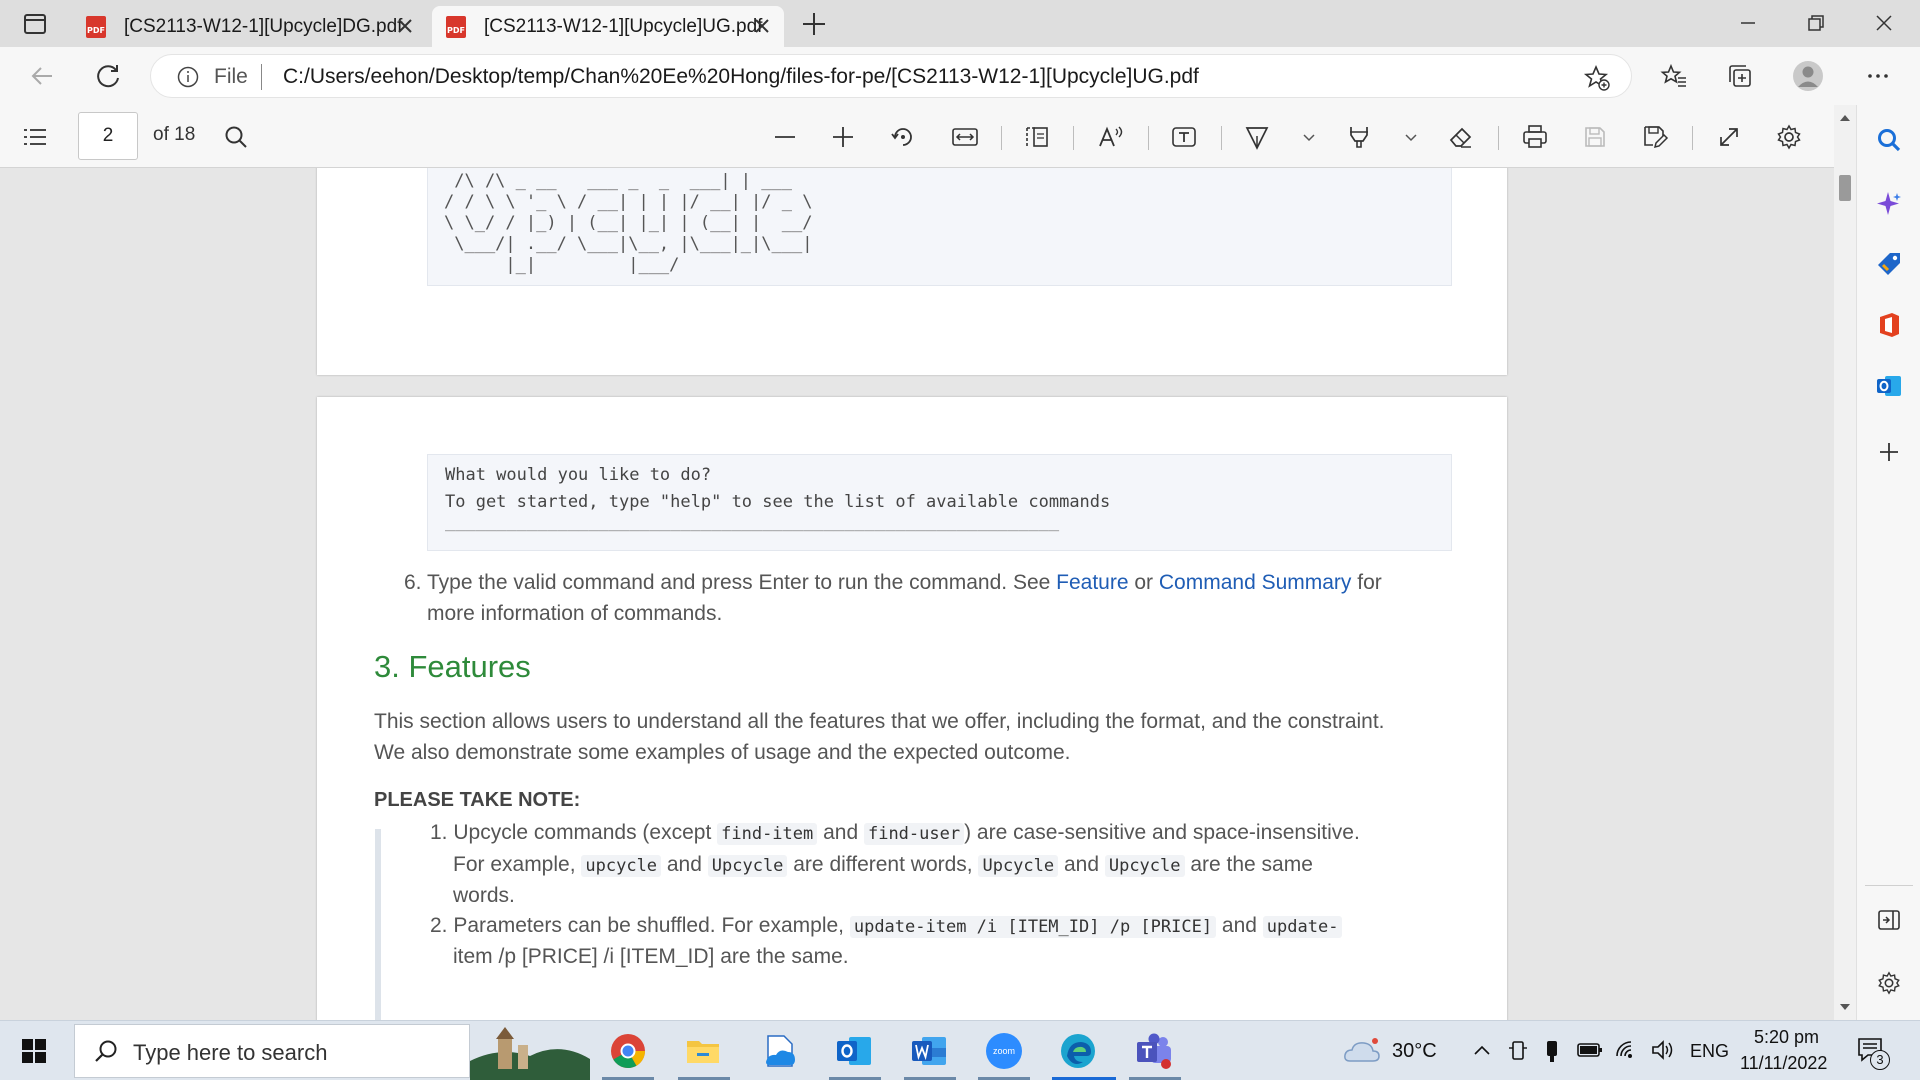 Image resolution: width=1920 pixels, height=1080 pixels. Describe the element at coordinates (1362, 1052) in the screenshot. I see `weather-icon` at that location.